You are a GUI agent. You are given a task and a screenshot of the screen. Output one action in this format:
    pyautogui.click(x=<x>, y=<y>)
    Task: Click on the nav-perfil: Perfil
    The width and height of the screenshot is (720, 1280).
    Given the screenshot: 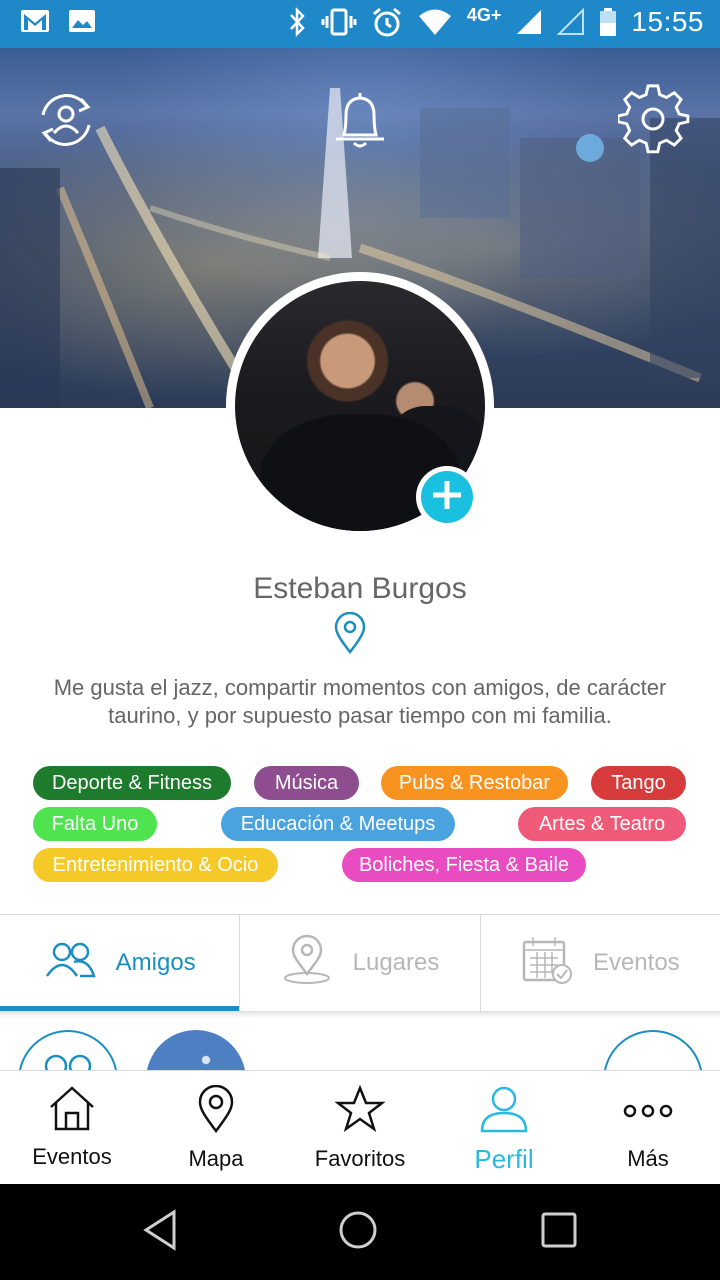 What is the action you would take?
    pyautogui.click(x=504, y=1127)
    